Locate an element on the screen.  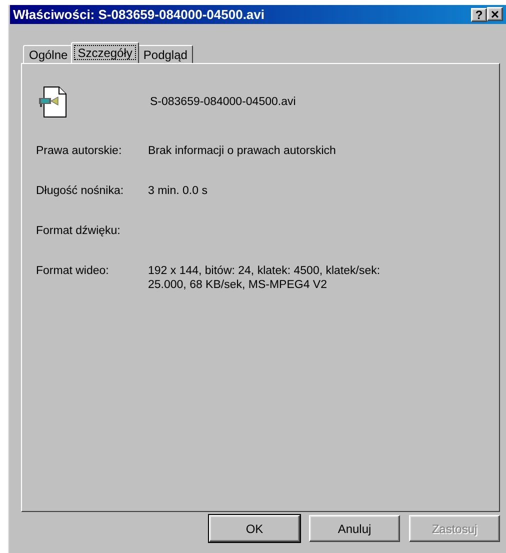
close-button: × is located at coordinates (495, 14).